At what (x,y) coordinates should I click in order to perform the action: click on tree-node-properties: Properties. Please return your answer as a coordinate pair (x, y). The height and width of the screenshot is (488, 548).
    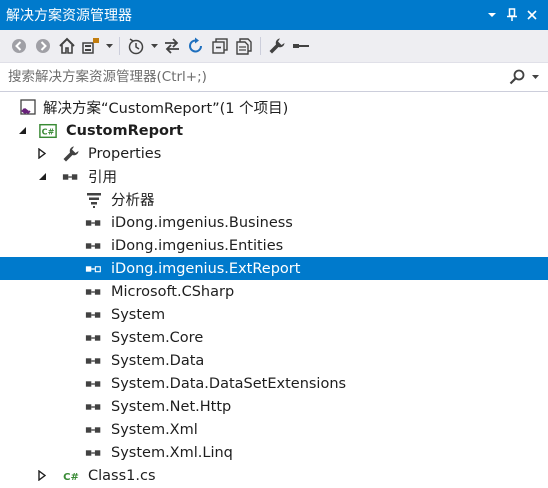
    Looking at the image, I should click on (274, 153).